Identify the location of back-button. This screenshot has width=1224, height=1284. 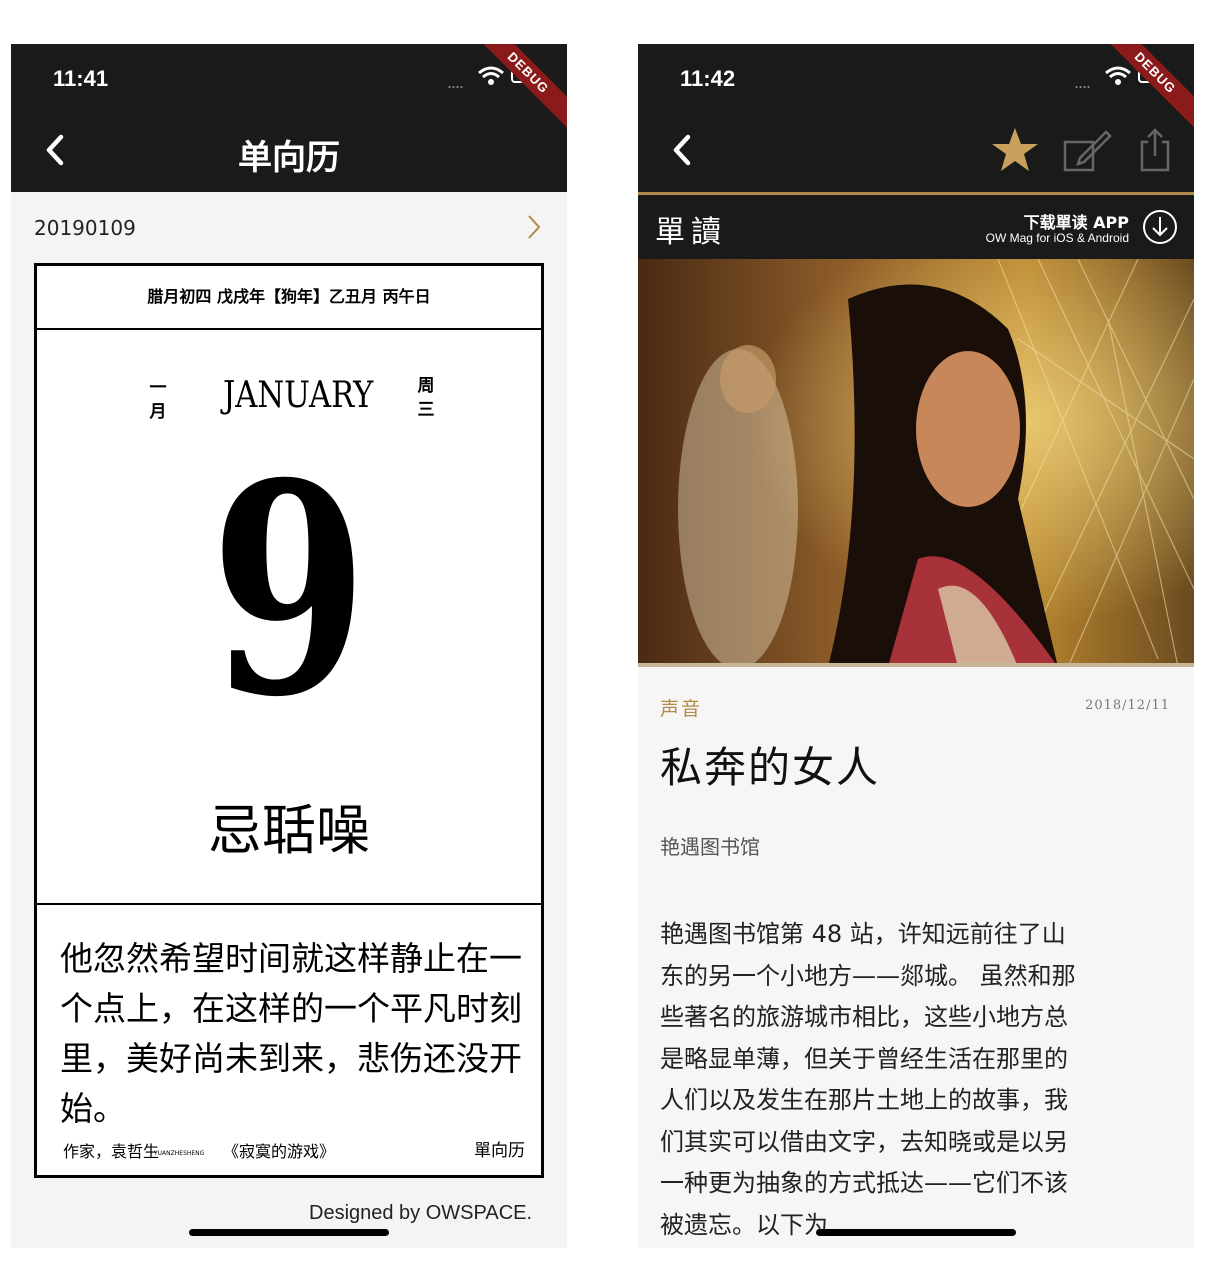
(682, 152).